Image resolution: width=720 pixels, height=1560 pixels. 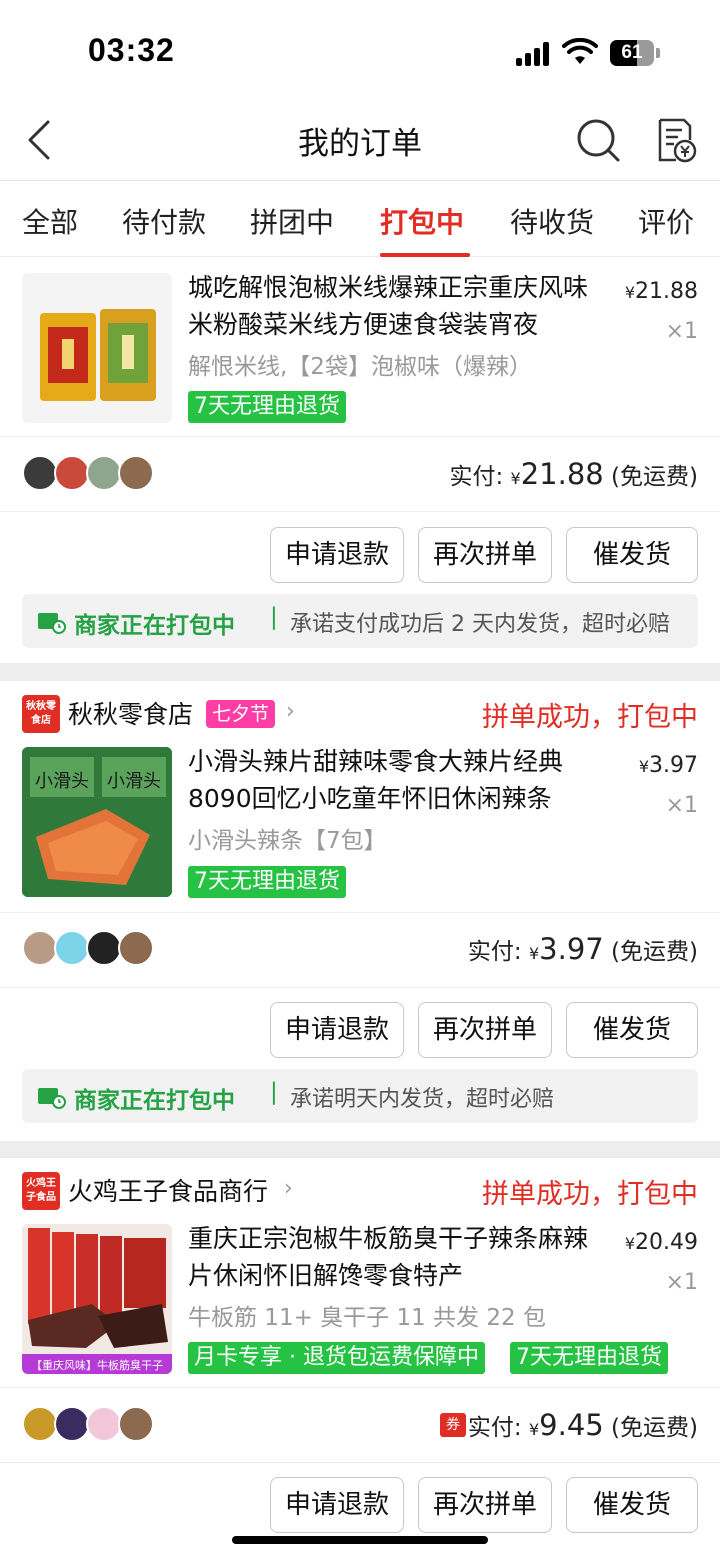 I want to click on product-spec: 解恨米线,【2袋】泡椒味（爆辣）, so click(x=360, y=367).